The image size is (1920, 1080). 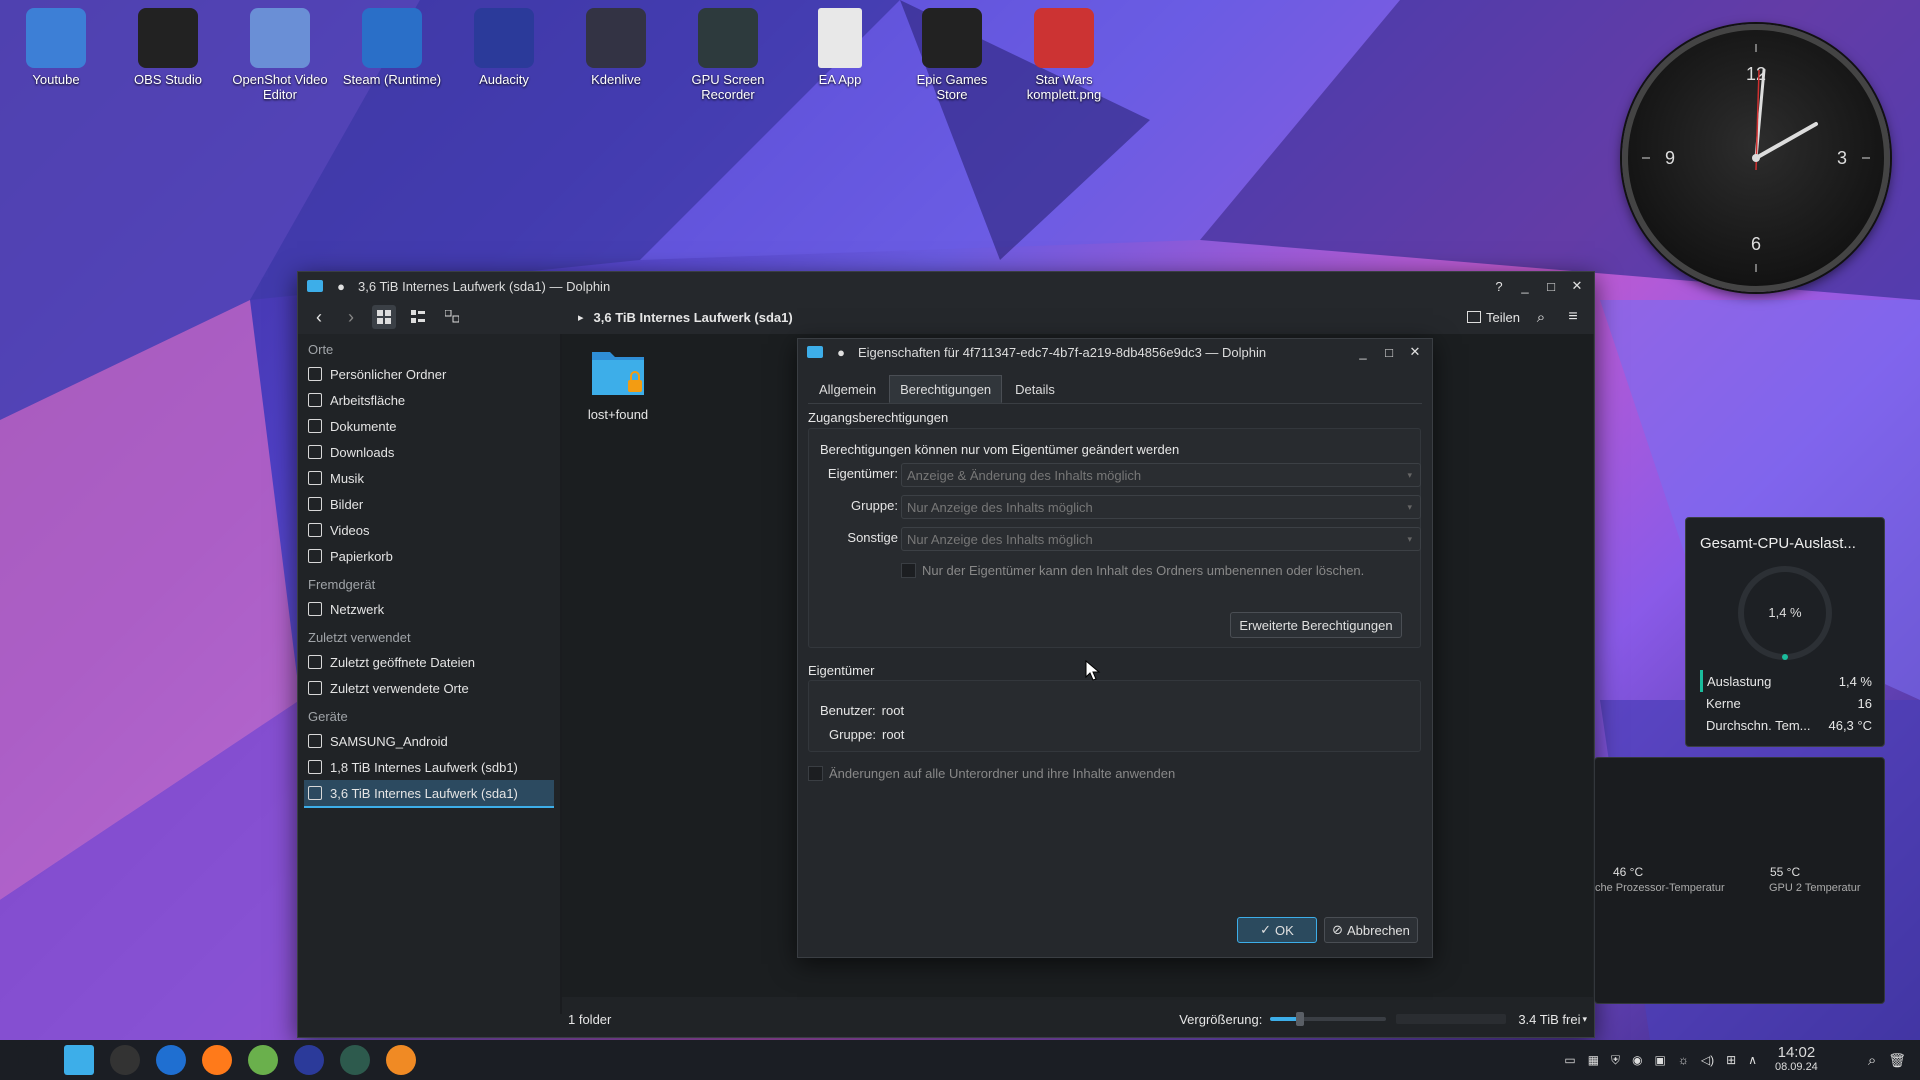 What do you see at coordinates (1035, 389) in the screenshot?
I see `tab-details: Details` at bounding box center [1035, 389].